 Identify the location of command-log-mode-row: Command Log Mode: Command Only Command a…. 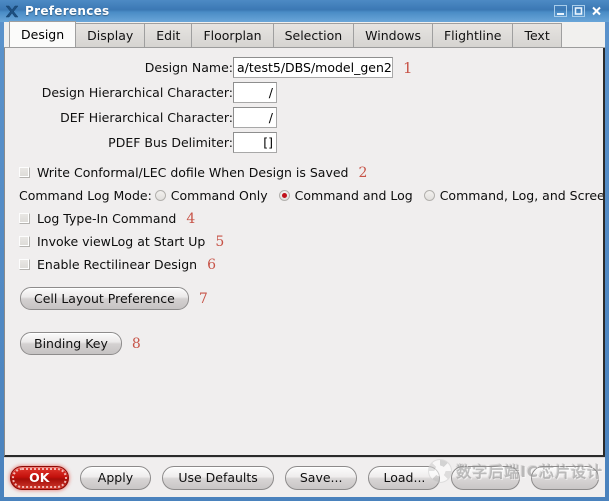
(304, 195).